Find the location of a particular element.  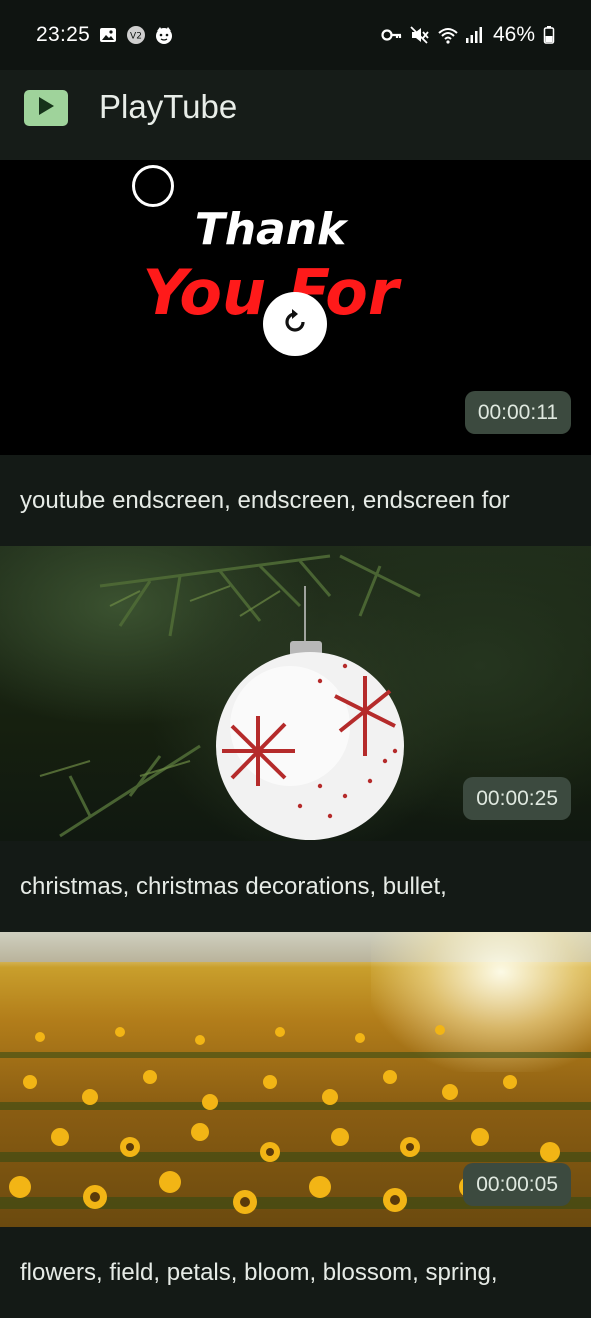

battery-percent: 46% is located at coordinates (513, 34).